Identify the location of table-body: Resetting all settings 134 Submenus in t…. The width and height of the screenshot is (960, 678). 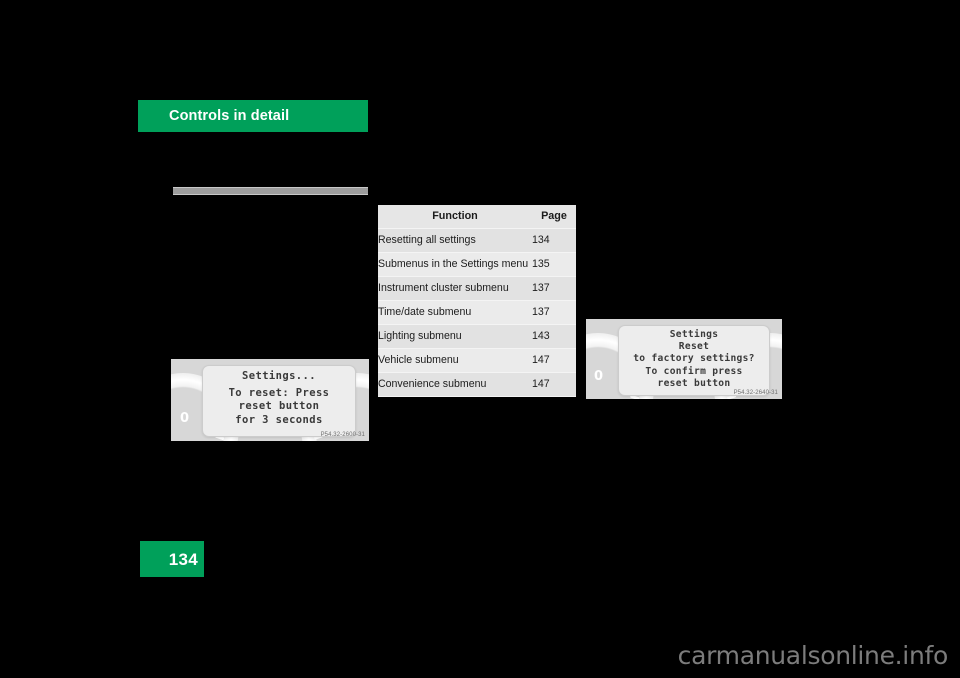
(477, 312).